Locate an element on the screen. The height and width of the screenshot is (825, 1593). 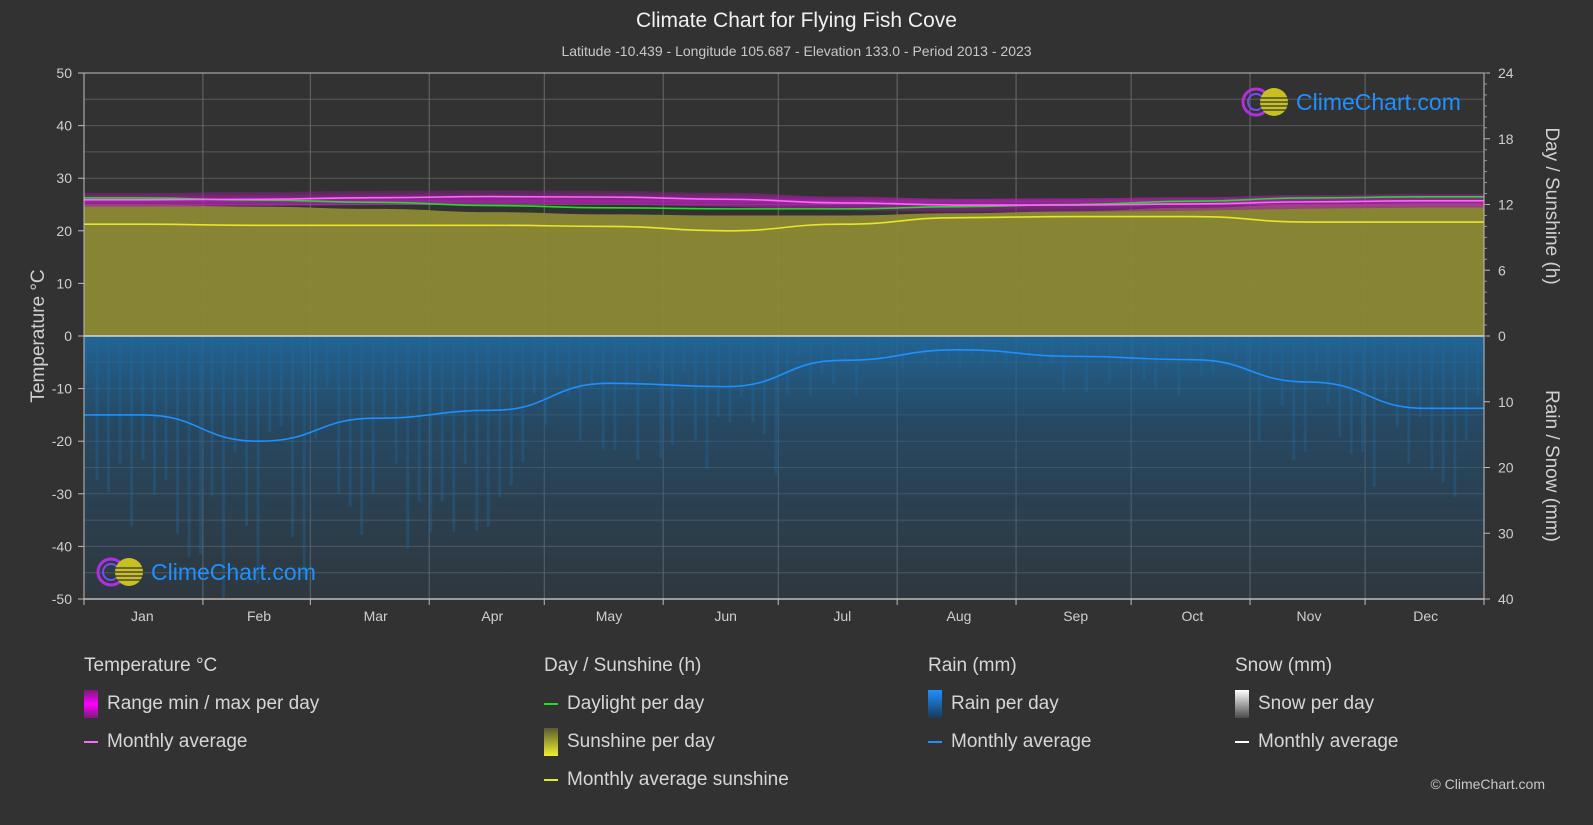
legend-title: Day / Sunshine (h) is located at coordinates (623, 665).